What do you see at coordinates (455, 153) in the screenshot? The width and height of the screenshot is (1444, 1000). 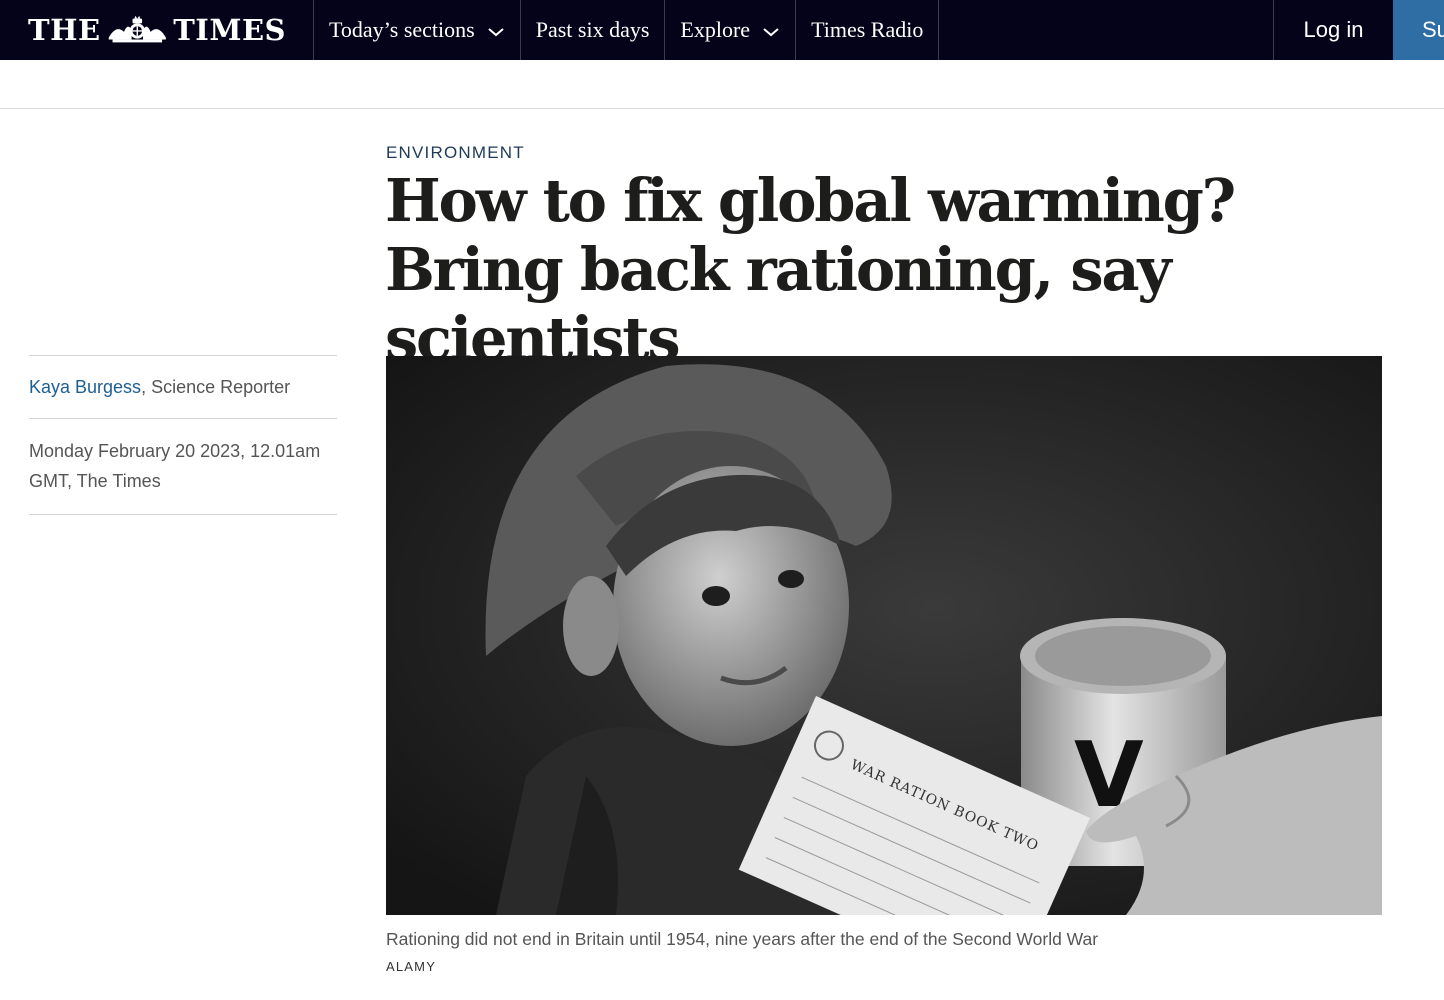 I see `section-label: ENVIRONMENT` at bounding box center [455, 153].